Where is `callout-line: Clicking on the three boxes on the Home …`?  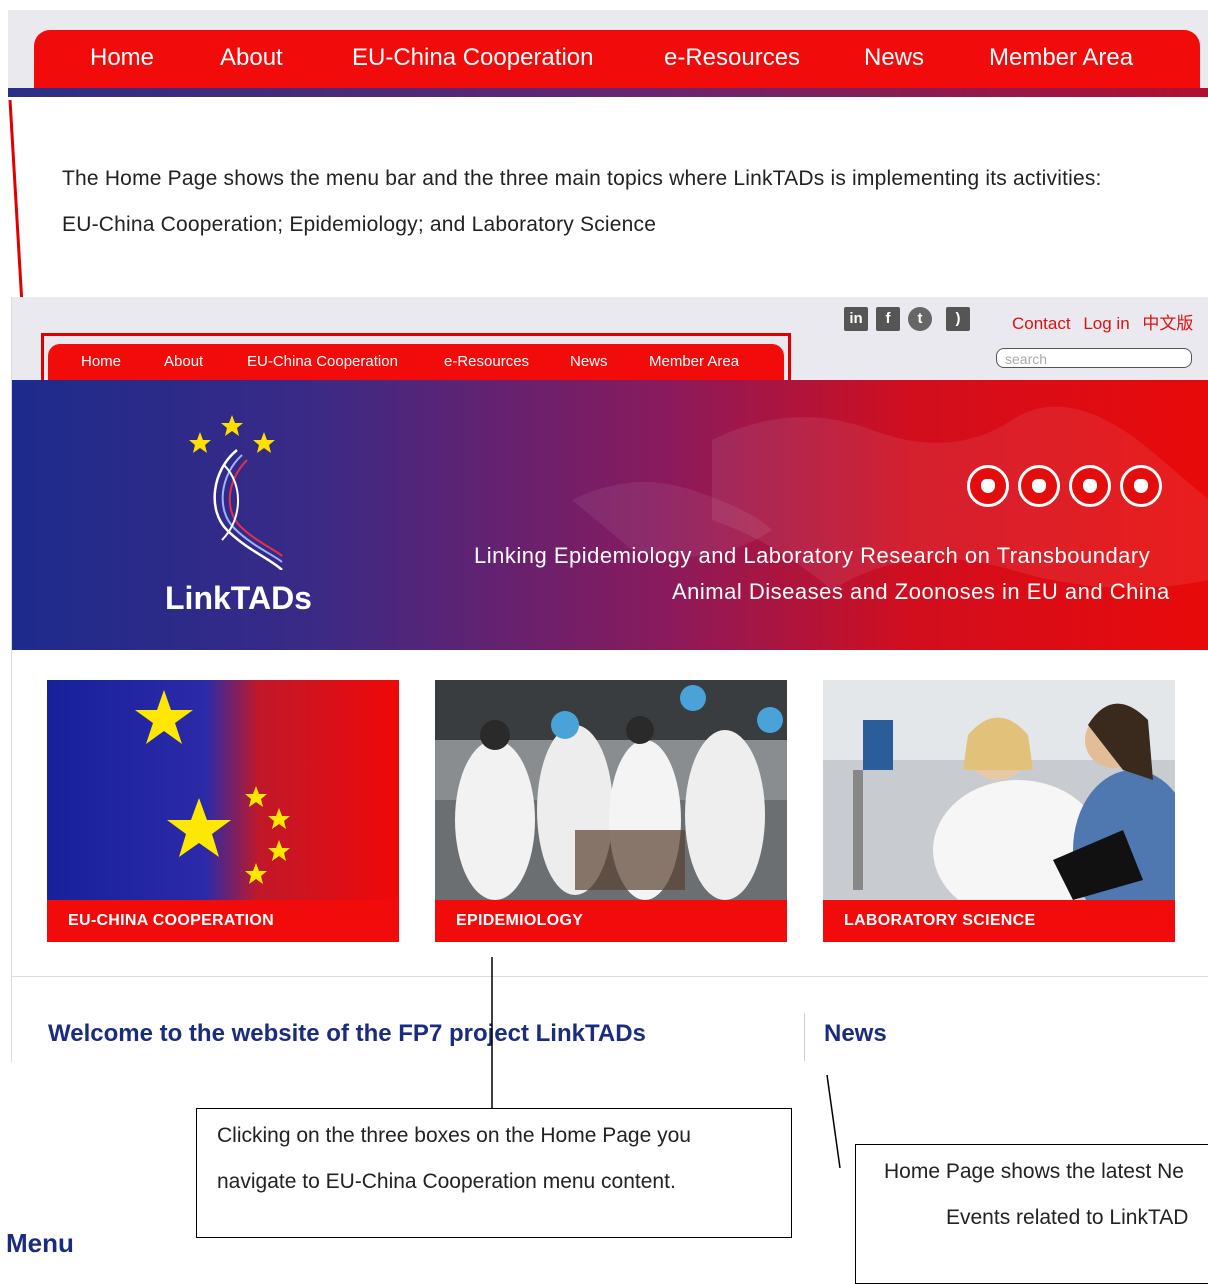
callout-line: Clicking on the three boxes on the Home … is located at coordinates (454, 1135).